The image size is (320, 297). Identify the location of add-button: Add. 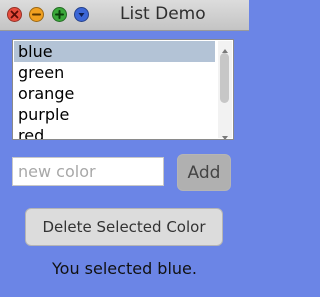
(204, 172).